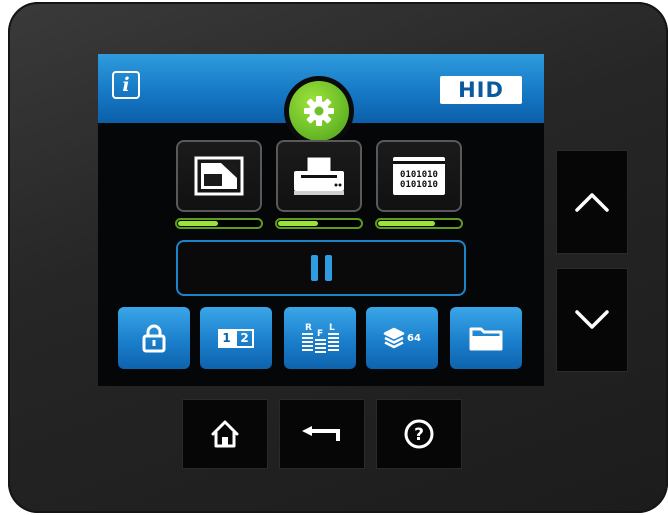 The width and height of the screenshot is (668, 515). I want to click on info-icon: i, so click(126, 84).